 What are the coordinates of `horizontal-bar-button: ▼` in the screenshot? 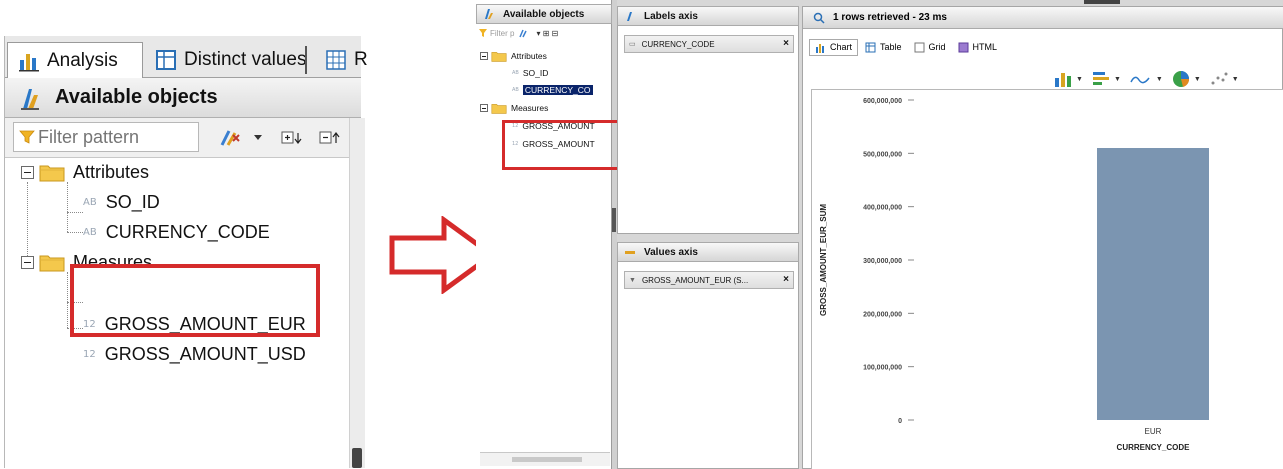 It's located at (1106, 79).